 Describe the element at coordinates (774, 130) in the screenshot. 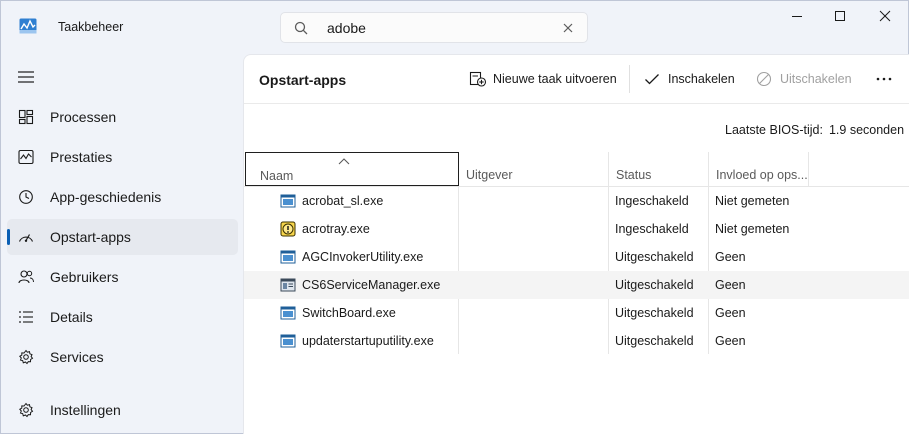

I see `bios-label: Laatste BIOS-tijd:` at that location.